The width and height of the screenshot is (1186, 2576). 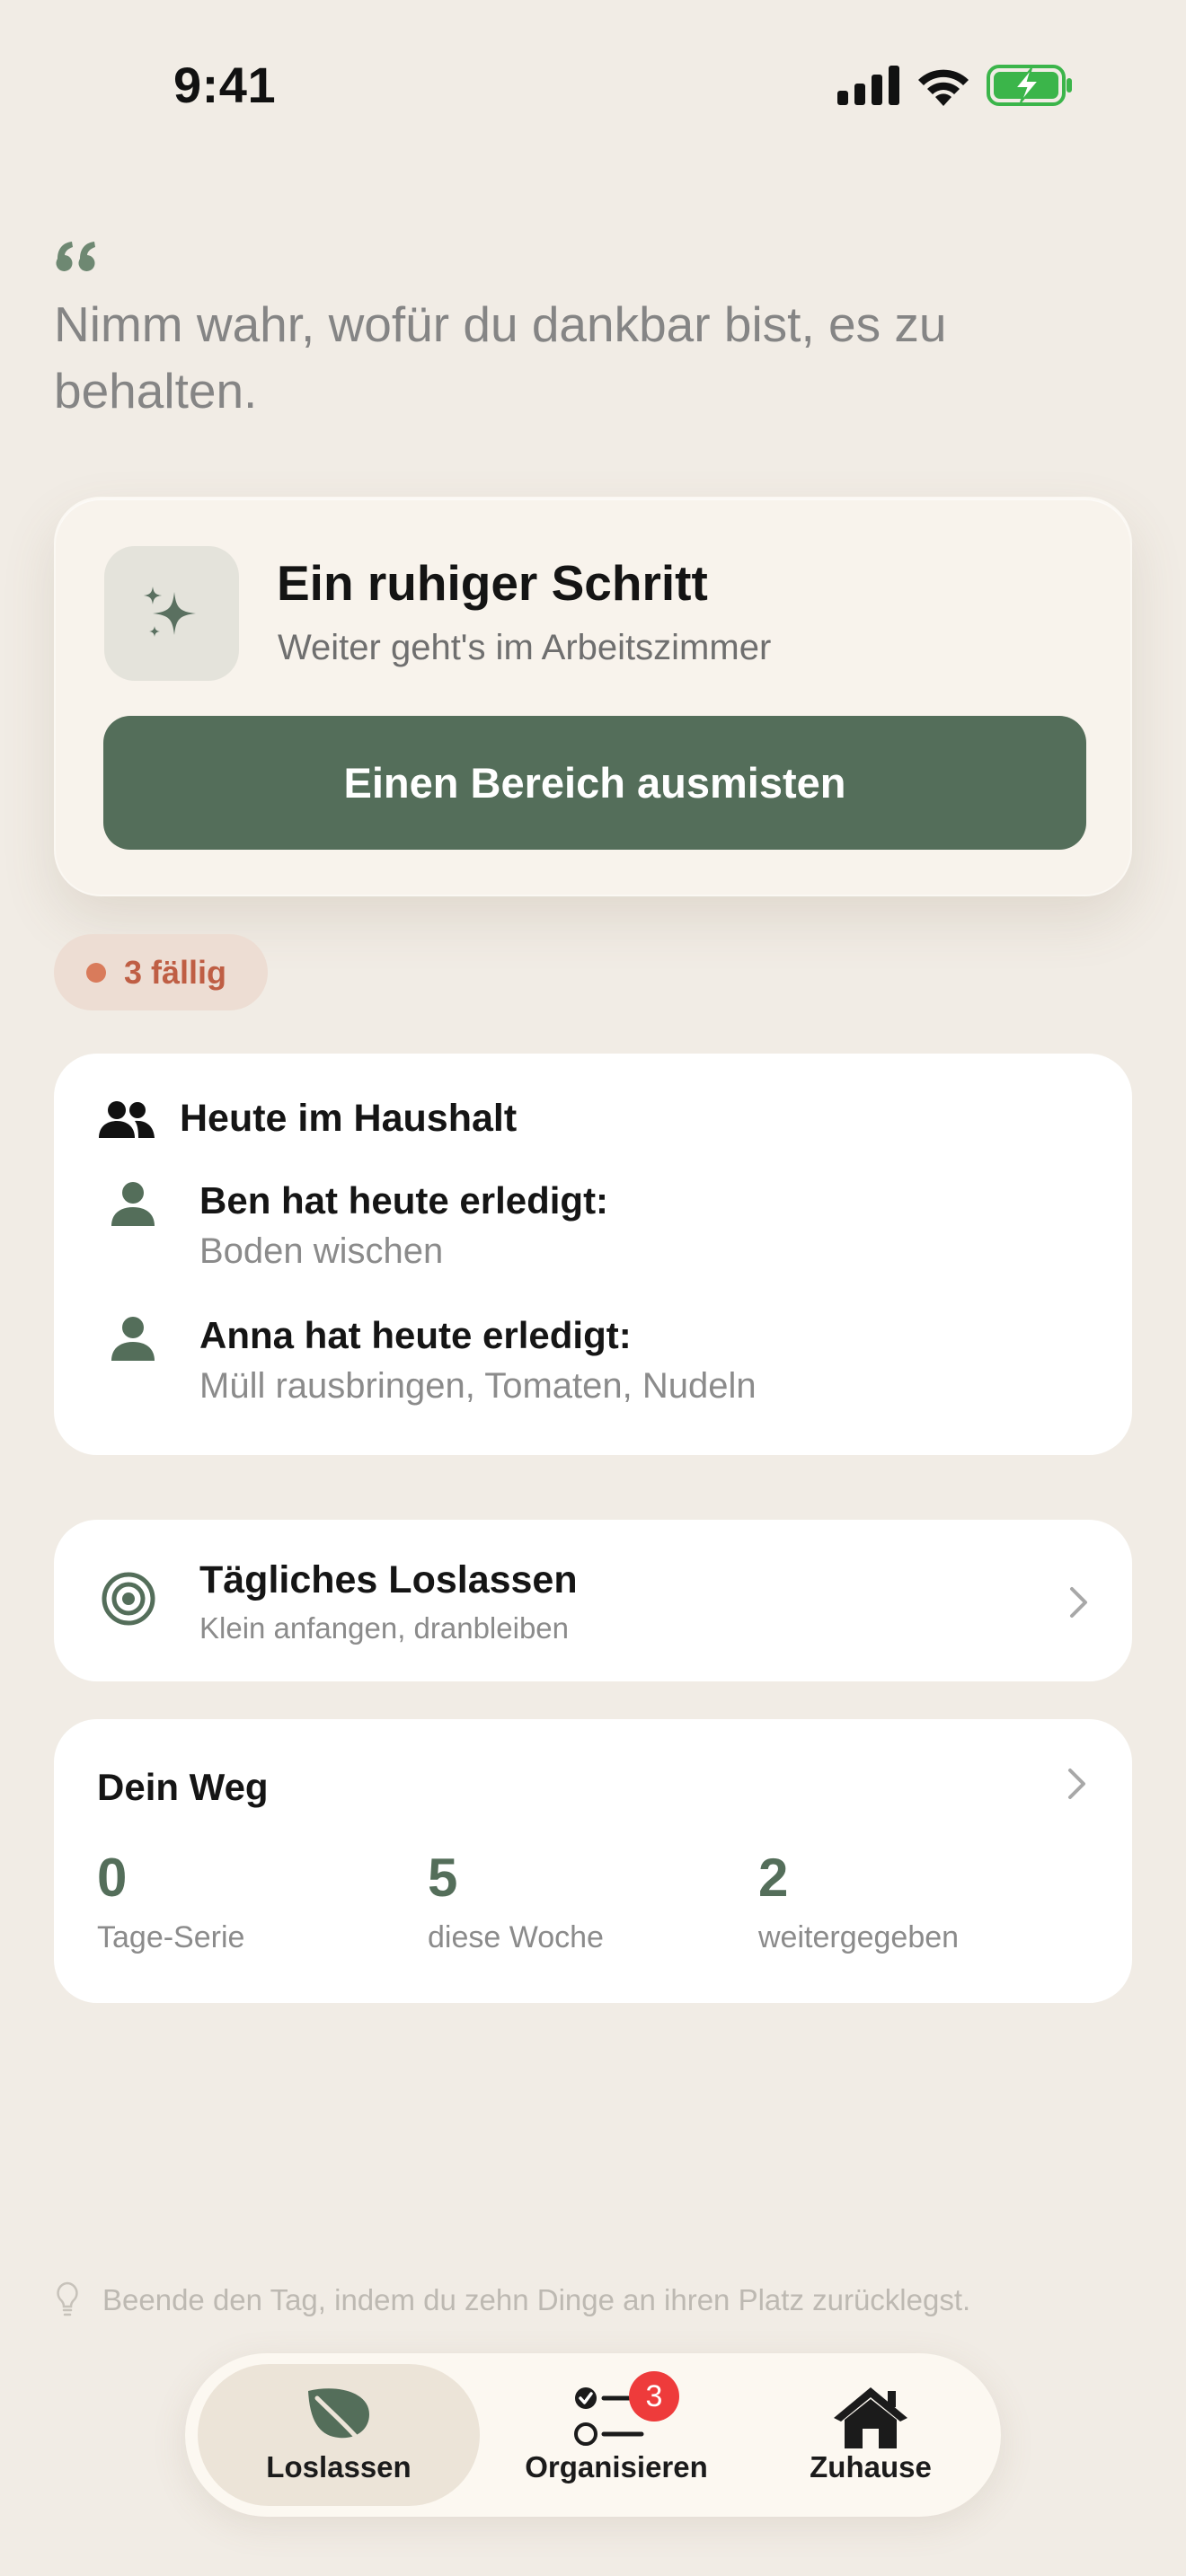 What do you see at coordinates (616, 2435) in the screenshot?
I see `tab-organisieren: 3 Organisieren` at bounding box center [616, 2435].